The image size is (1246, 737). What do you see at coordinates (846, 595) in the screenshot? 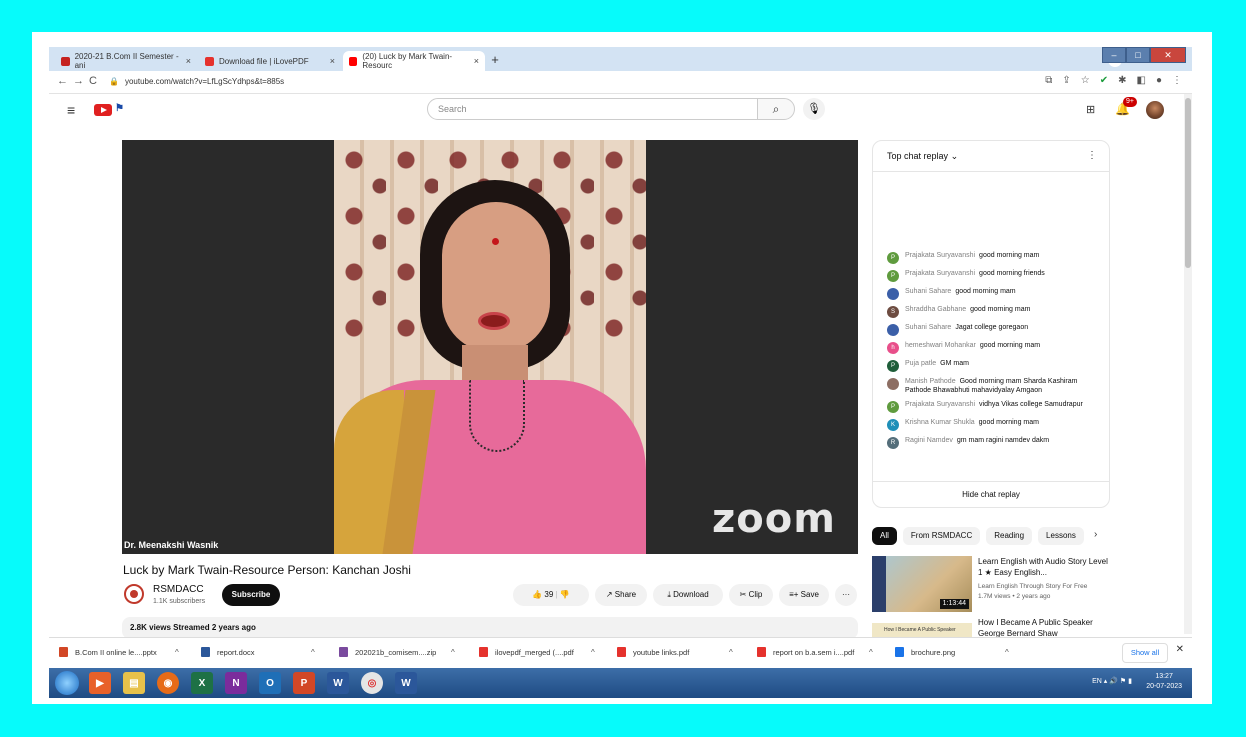
I see `more-actions-button: ···` at bounding box center [846, 595].